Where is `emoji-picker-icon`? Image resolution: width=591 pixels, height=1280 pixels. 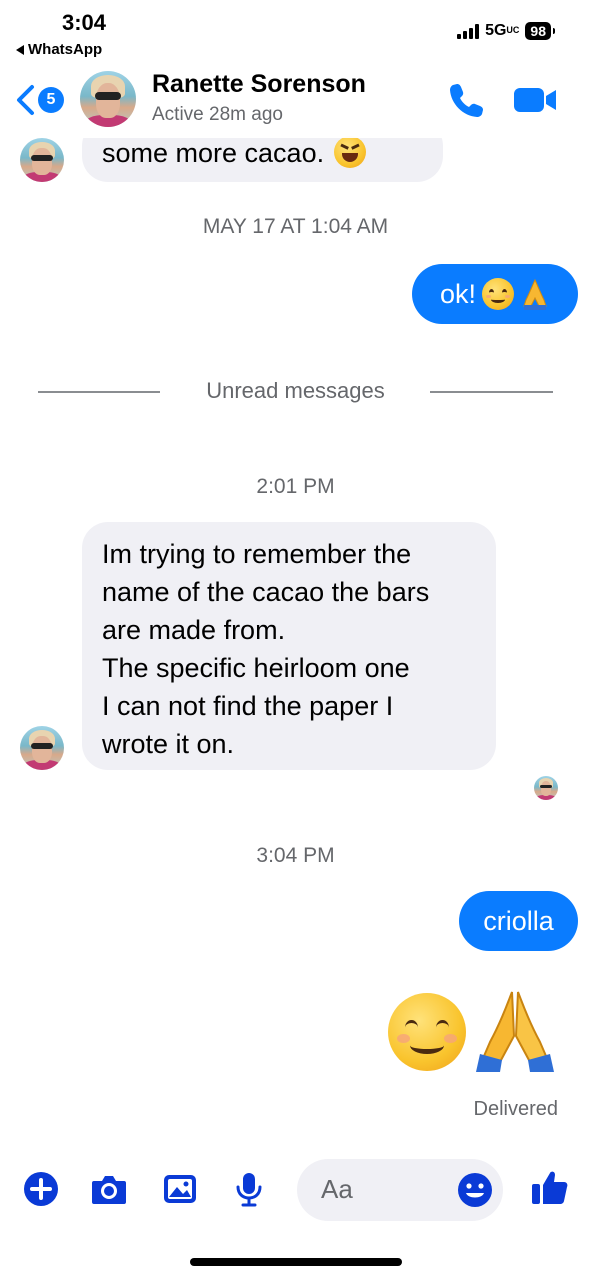 emoji-picker-icon is located at coordinates (475, 1190).